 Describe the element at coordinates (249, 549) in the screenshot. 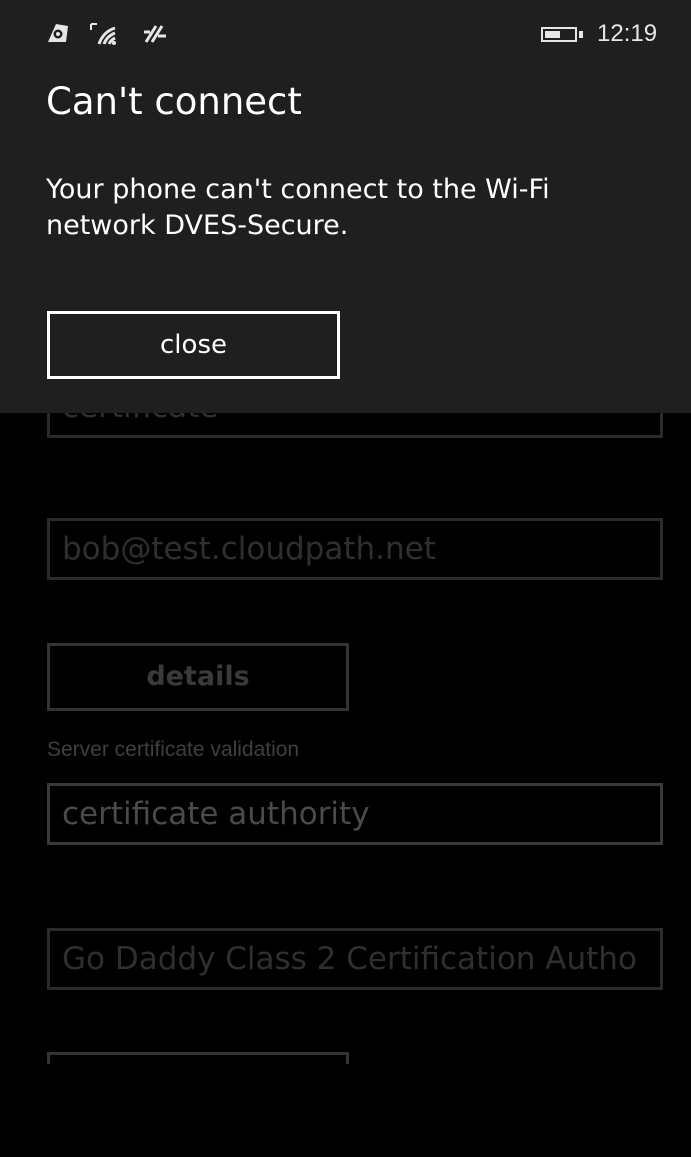

I see `username-value: bob@test.cloudpath.net` at that location.